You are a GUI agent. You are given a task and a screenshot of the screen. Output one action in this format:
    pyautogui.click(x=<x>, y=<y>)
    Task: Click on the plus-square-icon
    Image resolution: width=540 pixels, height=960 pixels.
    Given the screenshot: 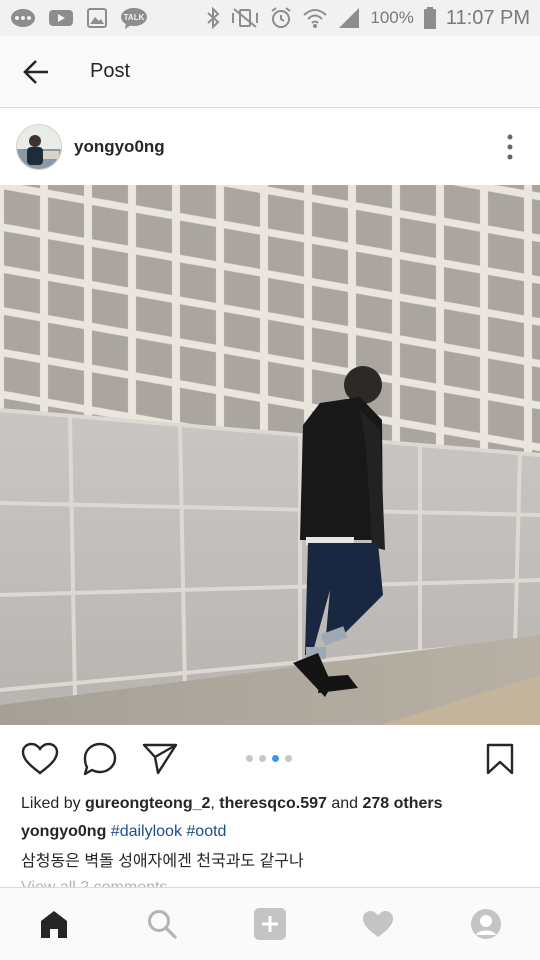 What is the action you would take?
    pyautogui.click(x=270, y=924)
    